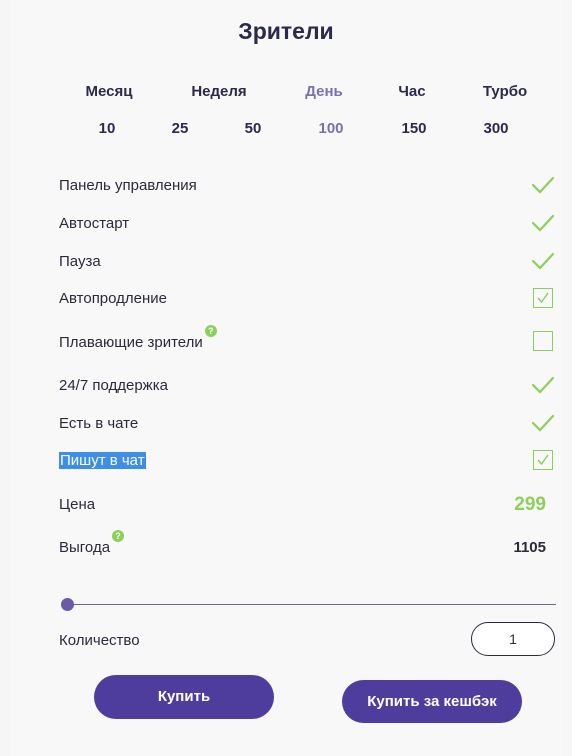  Describe the element at coordinates (505, 91) in the screenshot. I see `period-turbo: Турбо` at that location.